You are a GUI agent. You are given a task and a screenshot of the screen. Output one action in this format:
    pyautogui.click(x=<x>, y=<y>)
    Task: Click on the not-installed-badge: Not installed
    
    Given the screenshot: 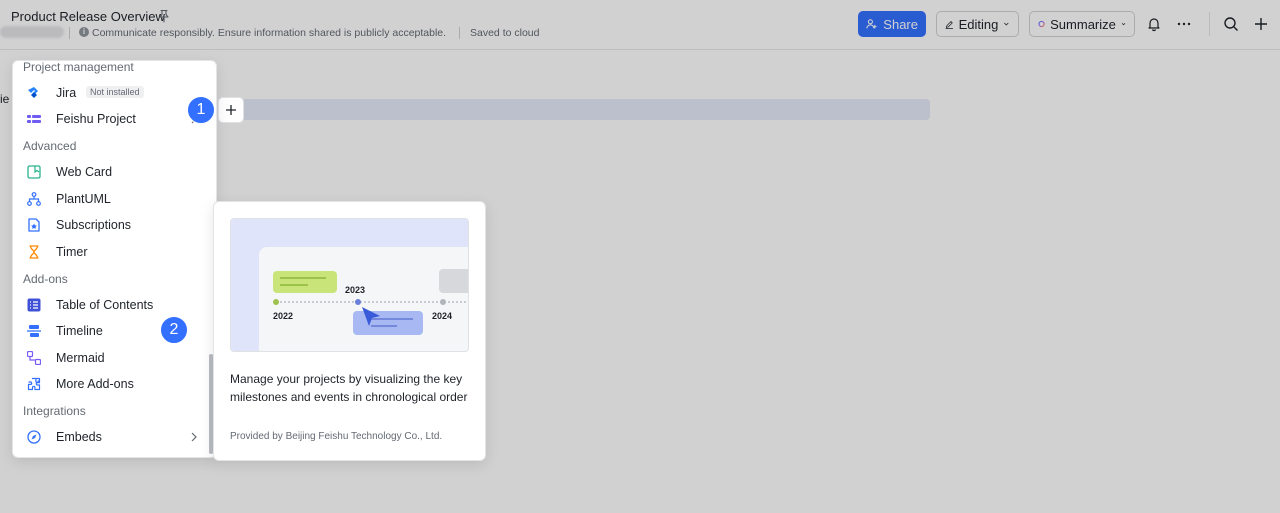 What is the action you would take?
    pyautogui.click(x=115, y=92)
    